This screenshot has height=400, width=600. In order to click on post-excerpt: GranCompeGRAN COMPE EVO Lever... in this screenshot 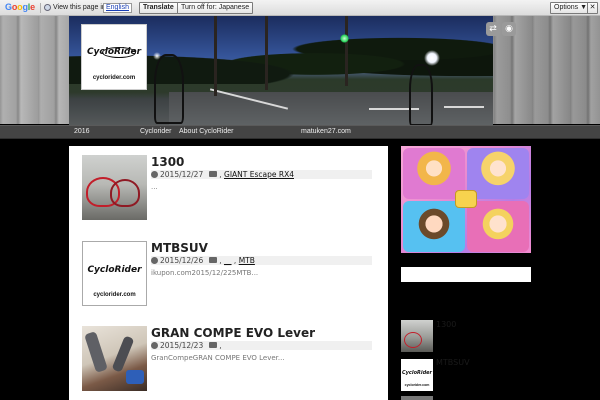, I will do `click(218, 358)`.